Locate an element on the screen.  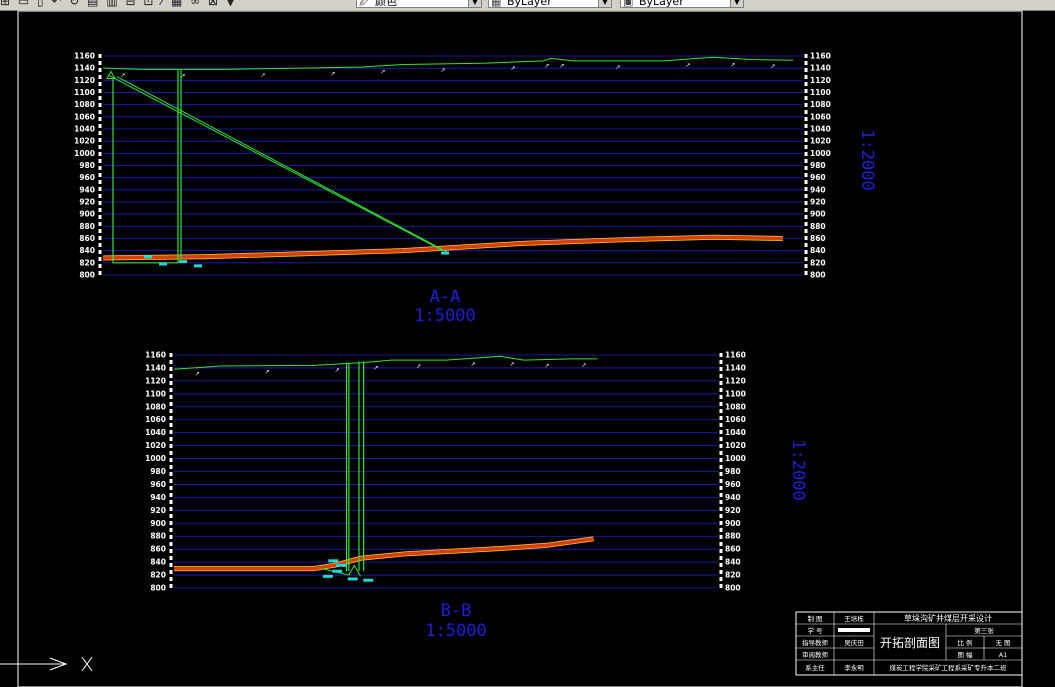
size-label: 图 幅 is located at coordinates (965, 654).